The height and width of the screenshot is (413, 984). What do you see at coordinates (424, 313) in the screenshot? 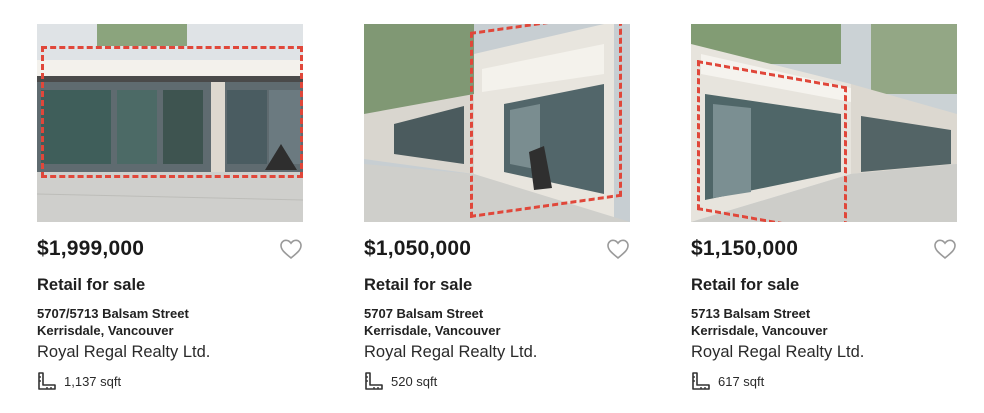
I see `address-line-1: 5707 Balsam Street` at bounding box center [424, 313].